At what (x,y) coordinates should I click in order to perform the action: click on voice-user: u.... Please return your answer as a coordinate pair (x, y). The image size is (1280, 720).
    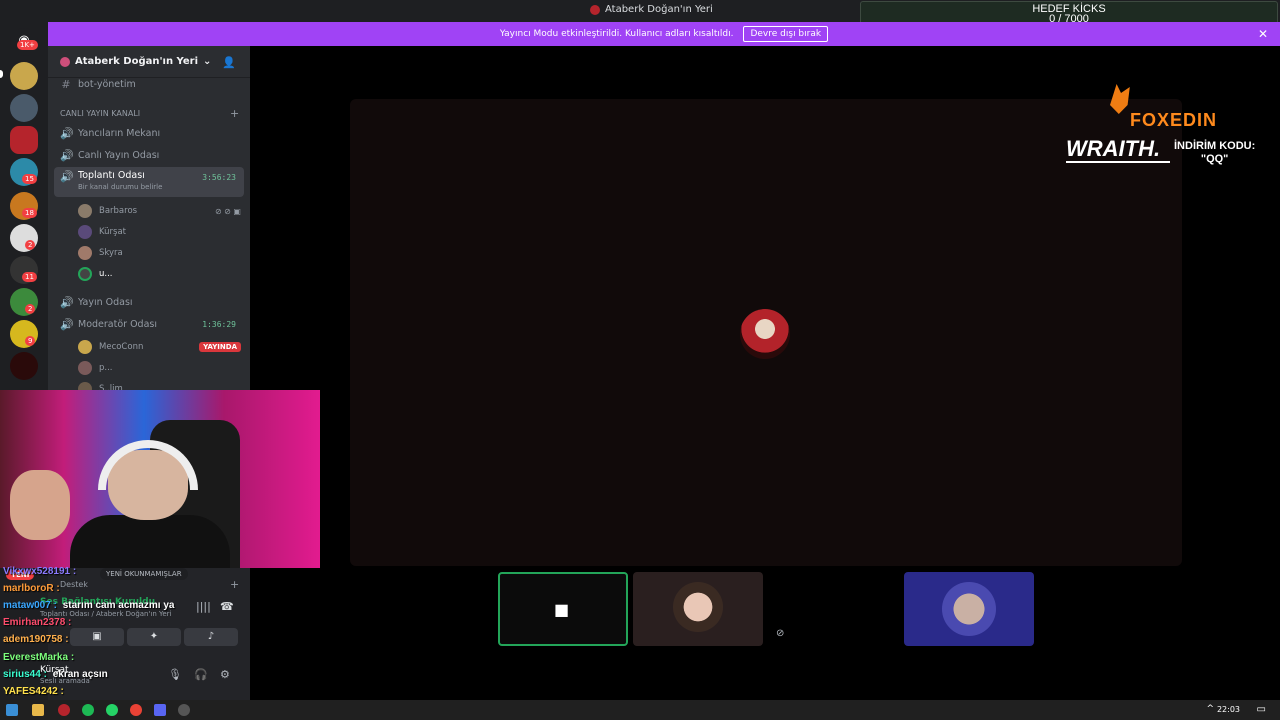
    Looking at the image, I should click on (160, 274).